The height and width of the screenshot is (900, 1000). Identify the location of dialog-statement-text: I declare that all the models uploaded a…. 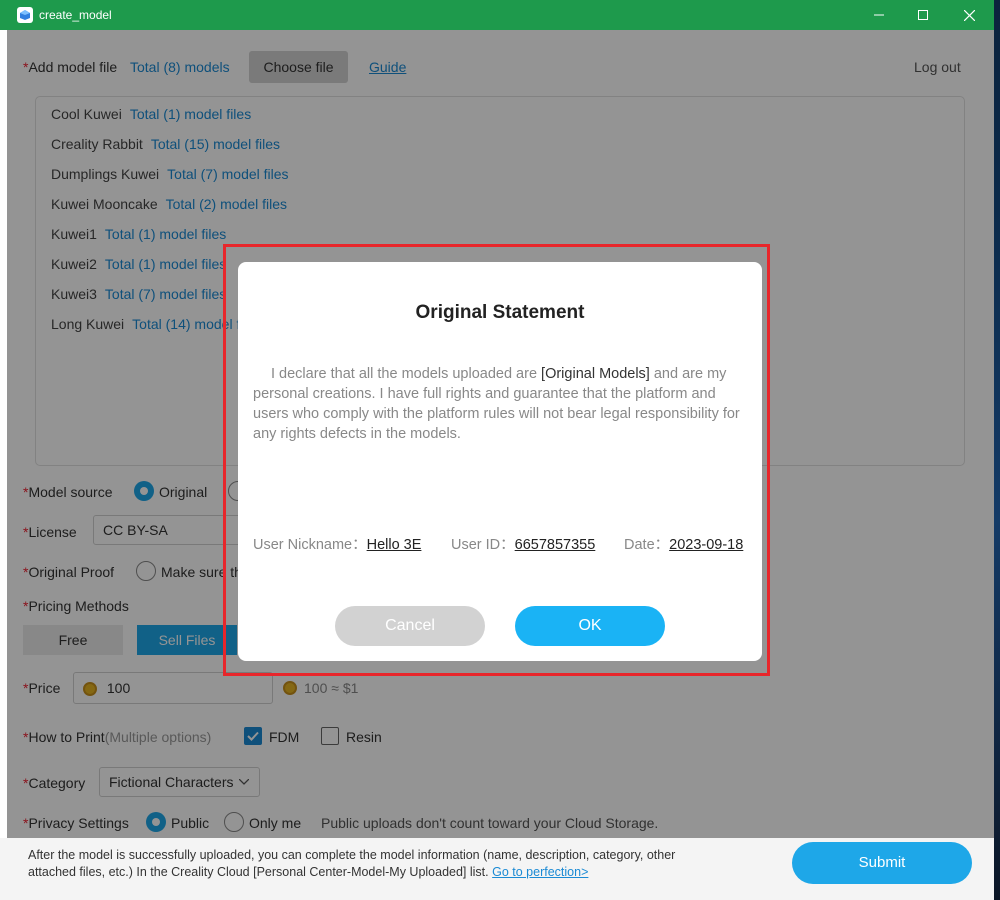
(496, 404).